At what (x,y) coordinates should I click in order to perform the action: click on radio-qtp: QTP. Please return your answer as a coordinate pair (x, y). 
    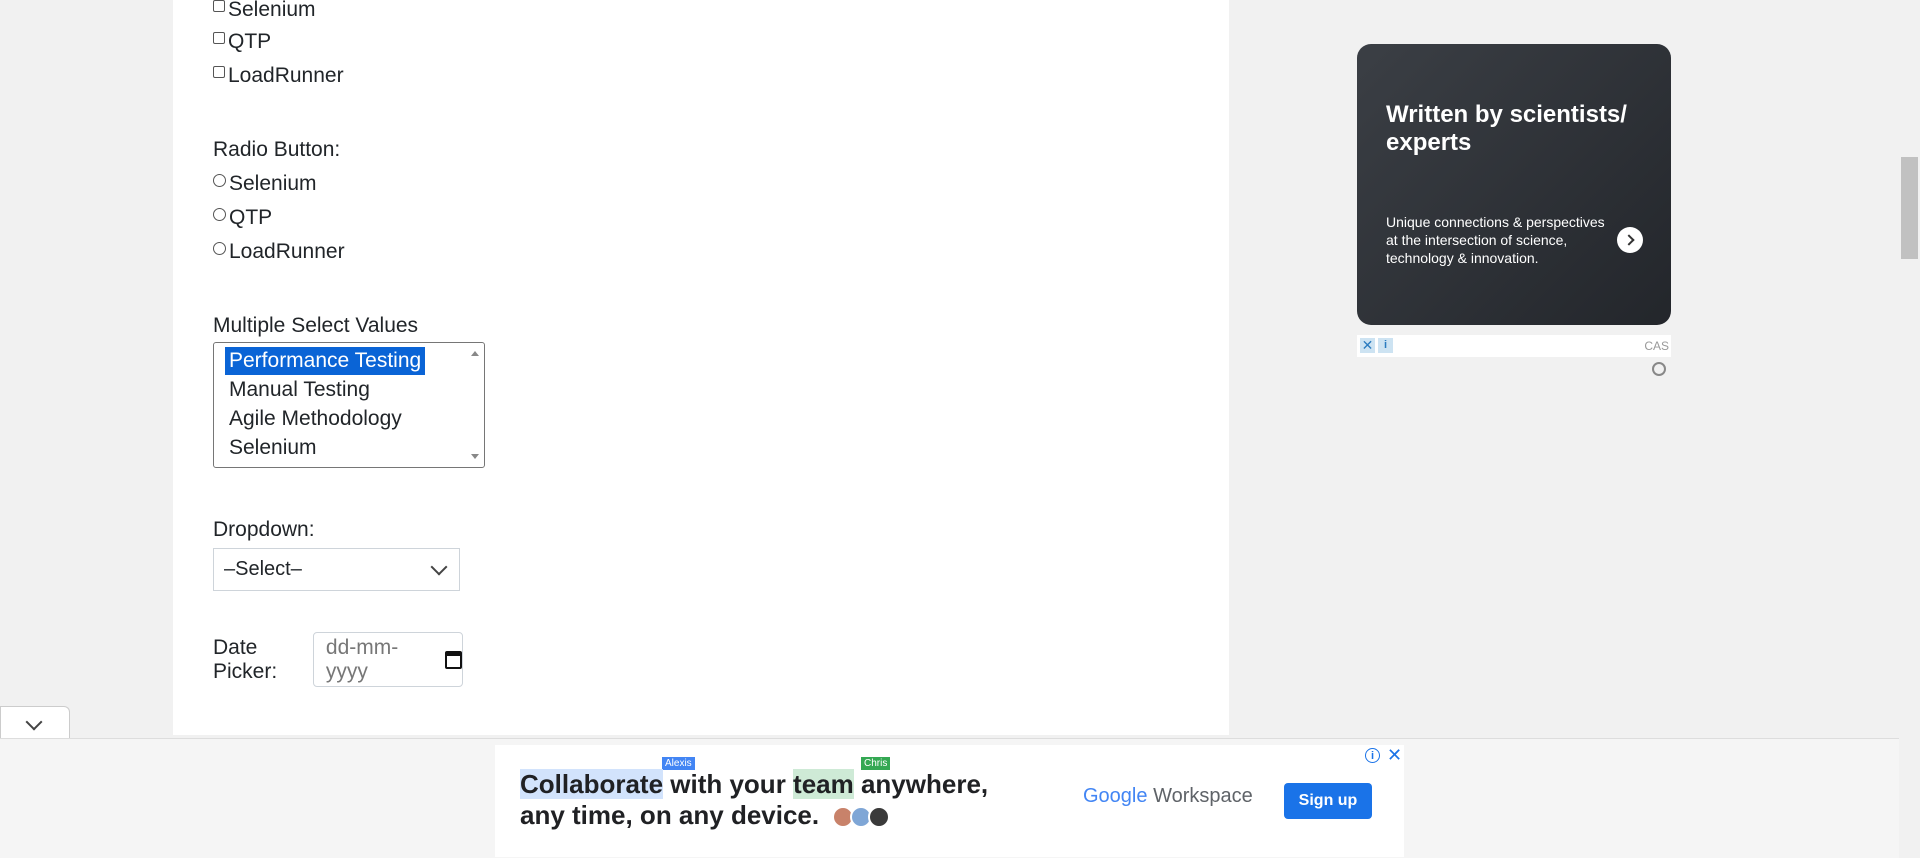
    Looking at the image, I should click on (242, 218).